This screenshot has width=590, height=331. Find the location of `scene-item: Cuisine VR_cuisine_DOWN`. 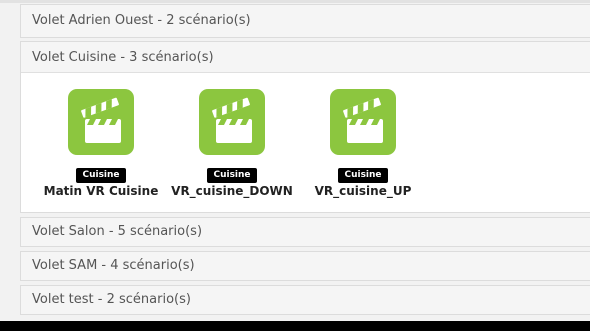

scene-item: Cuisine VR_cuisine_DOWN is located at coordinates (232, 143).